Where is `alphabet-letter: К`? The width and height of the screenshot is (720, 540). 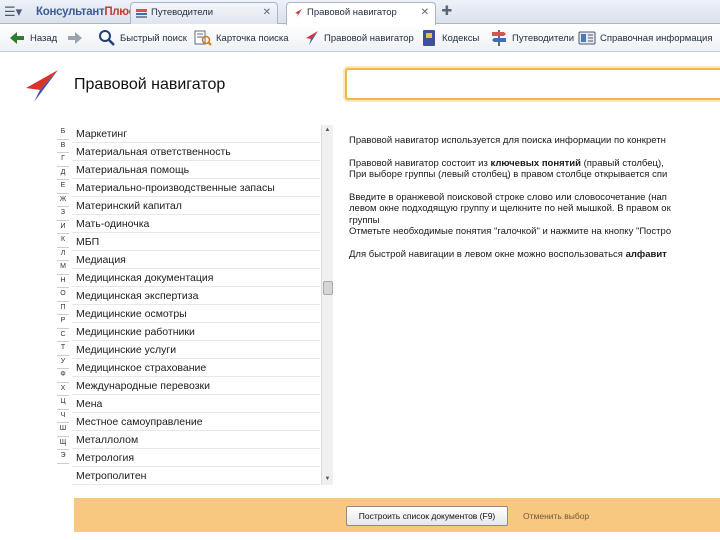 alphabet-letter: К is located at coordinates (63, 241).